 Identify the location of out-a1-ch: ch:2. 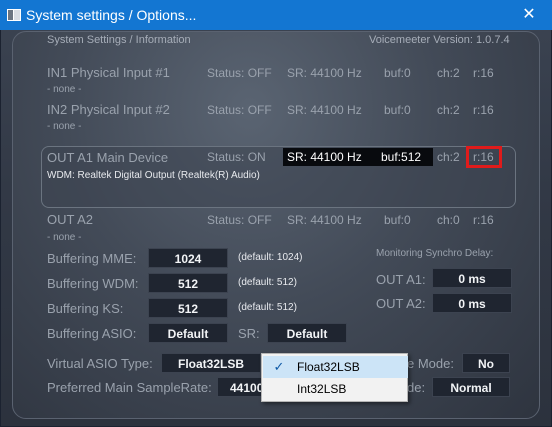
(448, 157).